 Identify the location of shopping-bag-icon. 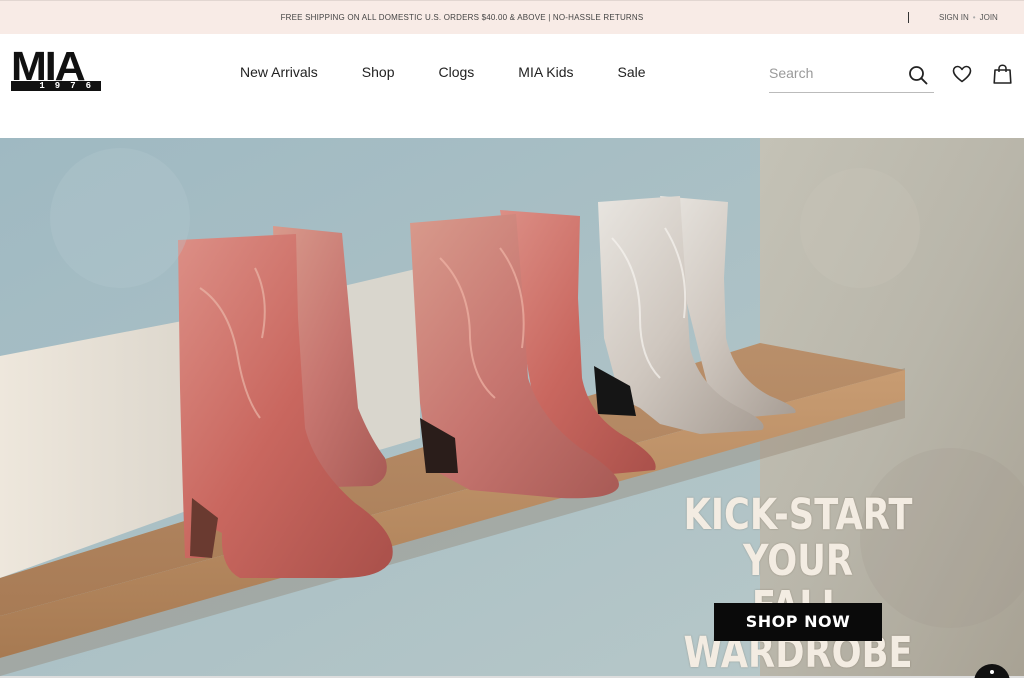
(1002, 74).